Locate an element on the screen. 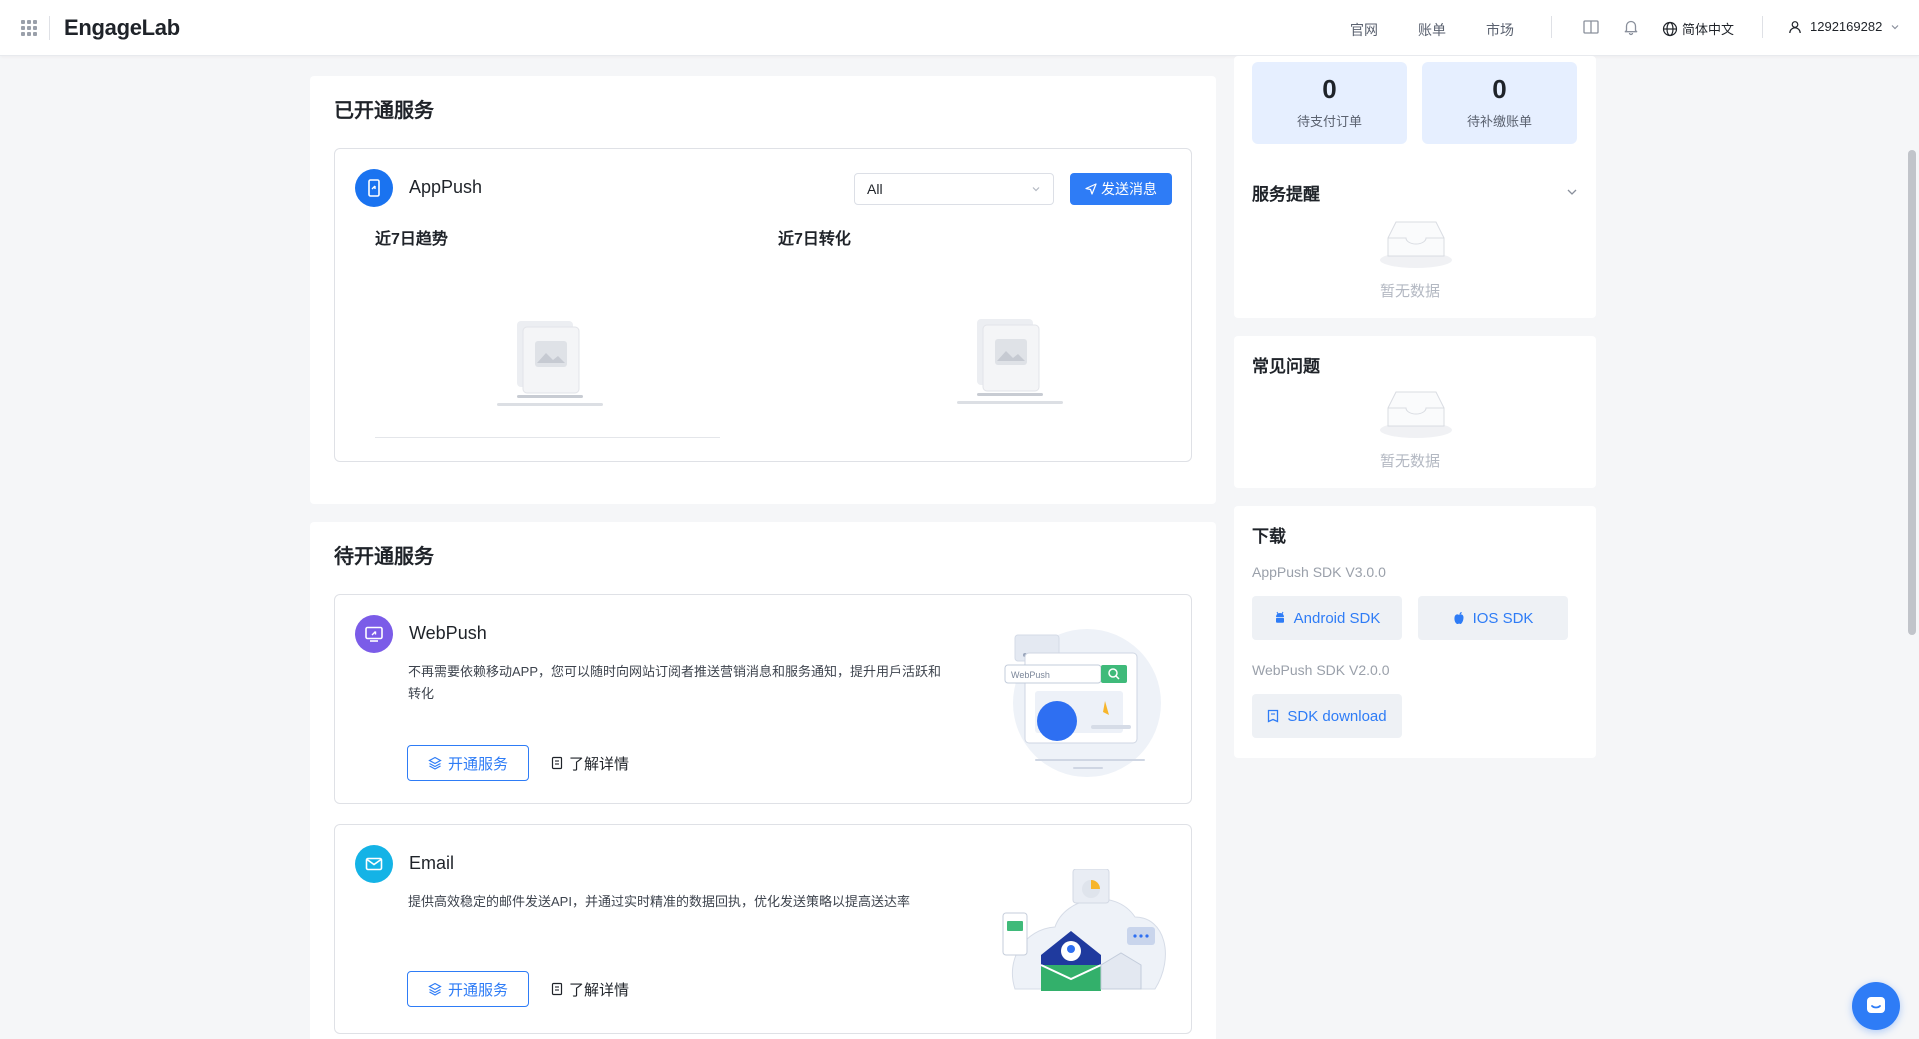 The image size is (1919, 1039). chat-icon is located at coordinates (1876, 1005).